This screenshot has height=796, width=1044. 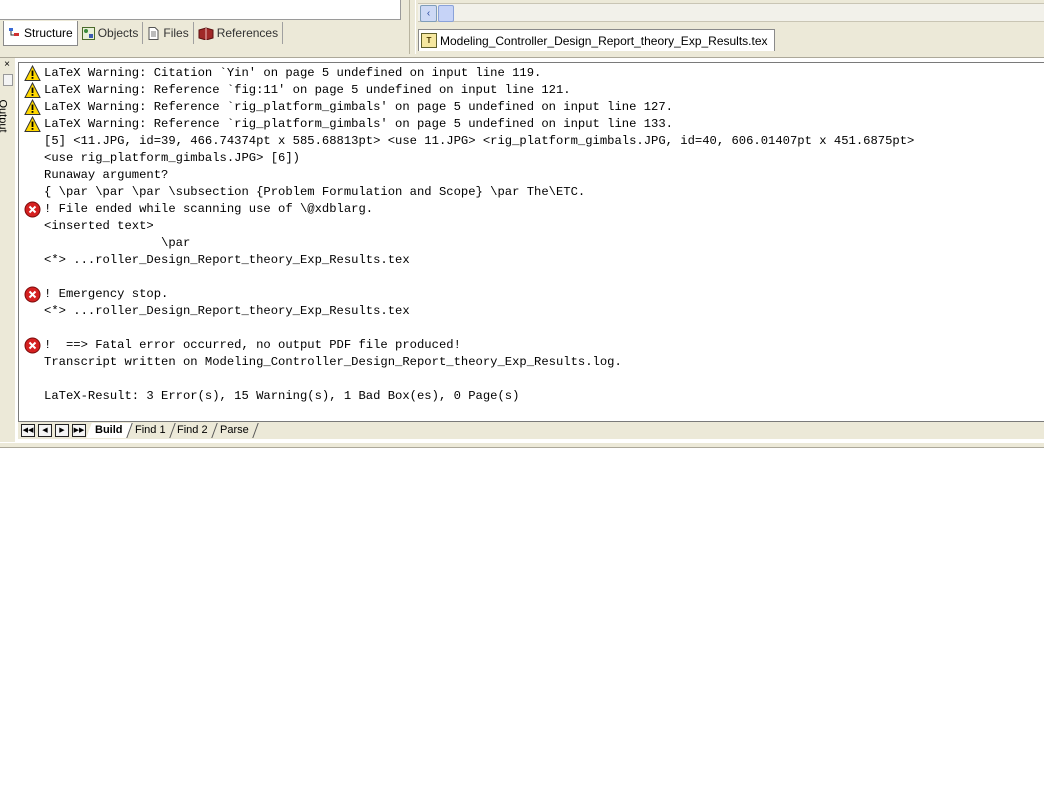 I want to click on structure-icon, so click(x=14, y=33).